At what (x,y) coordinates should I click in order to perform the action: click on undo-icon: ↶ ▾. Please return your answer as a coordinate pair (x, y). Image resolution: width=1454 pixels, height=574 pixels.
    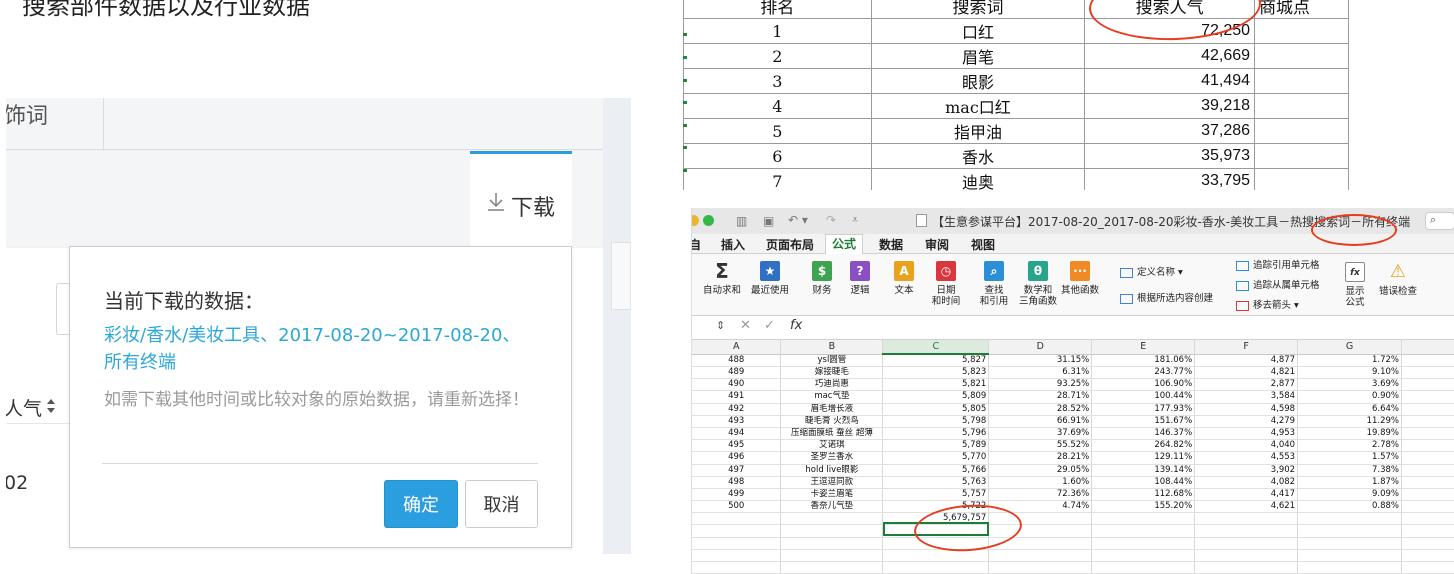
    Looking at the image, I should click on (798, 220).